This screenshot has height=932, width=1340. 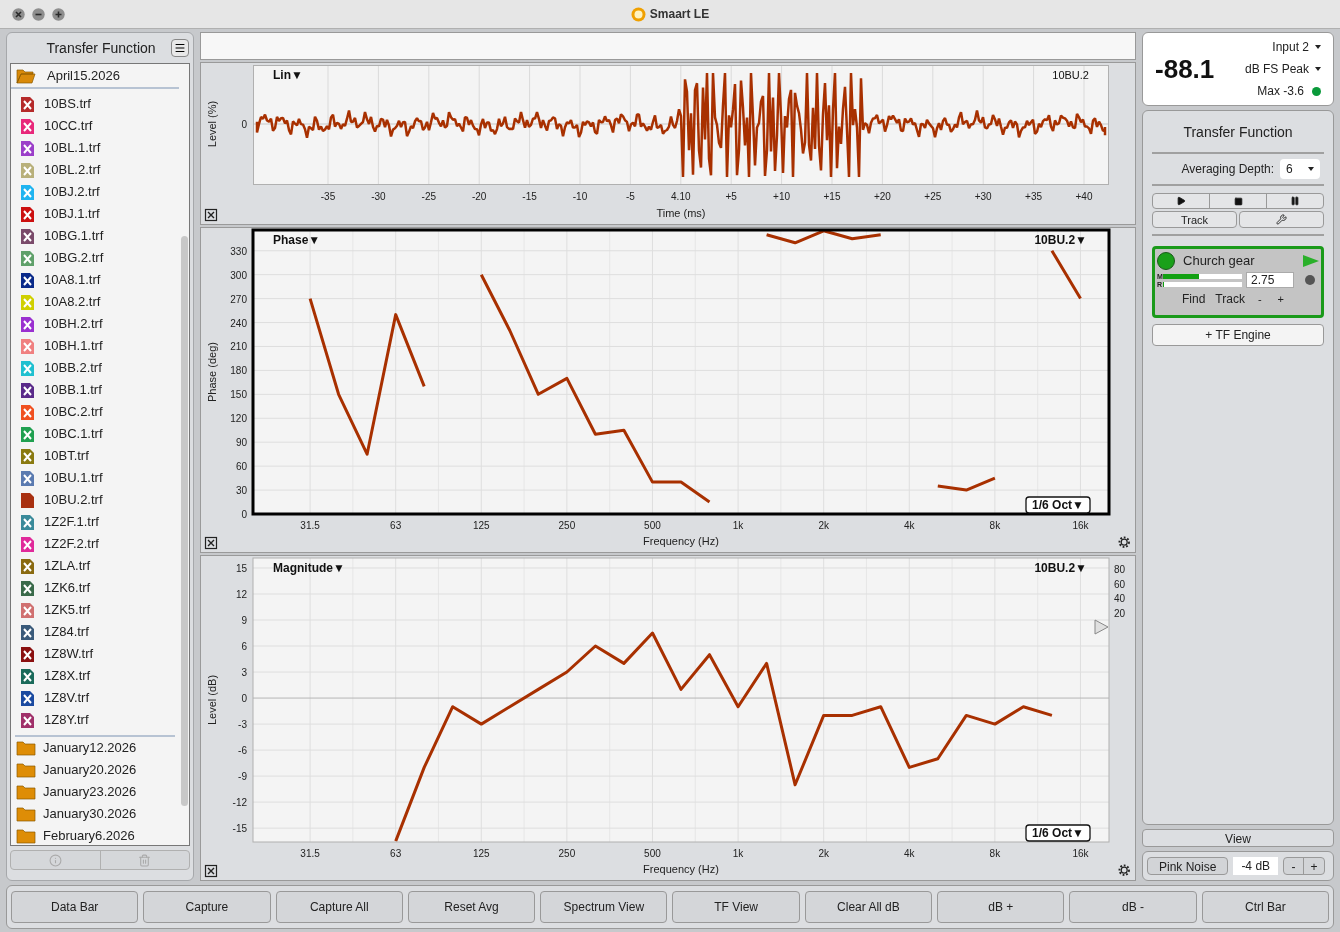 What do you see at coordinates (95, 478) in the screenshot?
I see `file-item: 10BU.1.trf` at bounding box center [95, 478].